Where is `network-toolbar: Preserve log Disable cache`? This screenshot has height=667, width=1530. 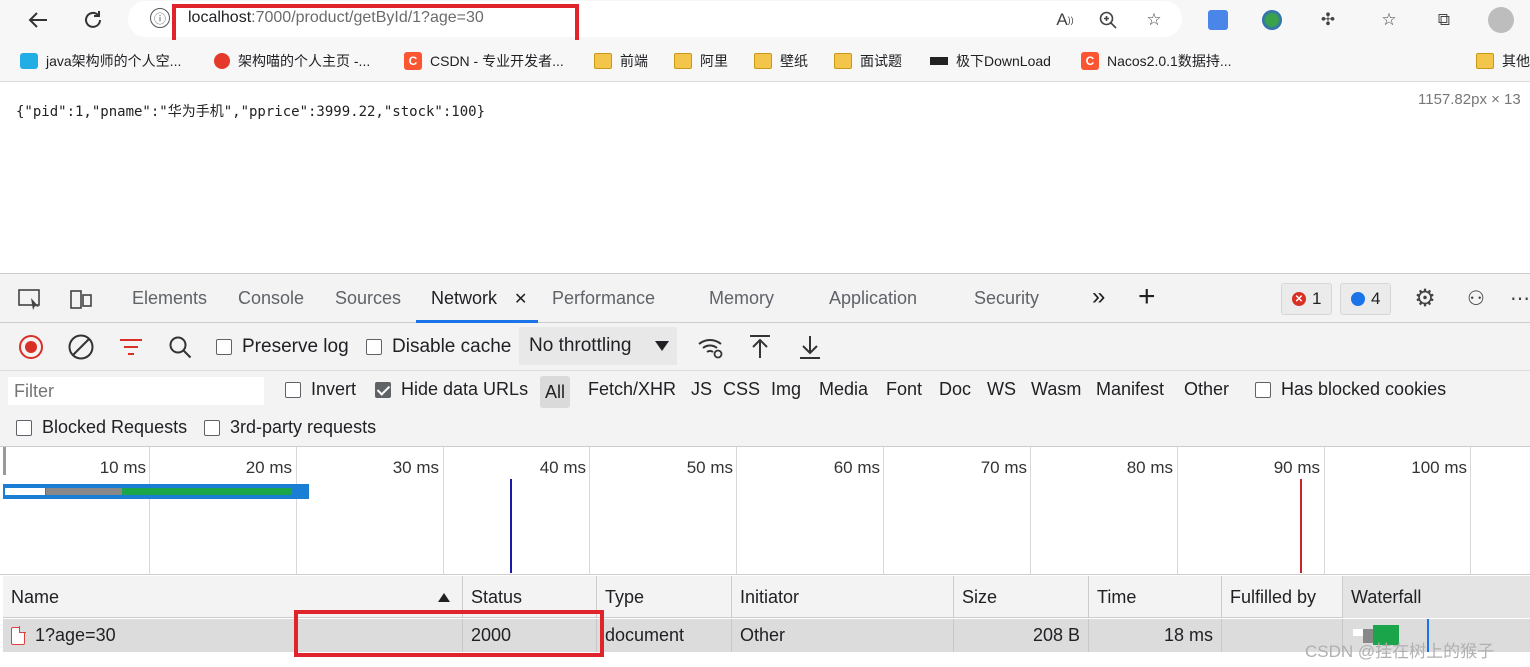 network-toolbar: Preserve log Disable cache is located at coordinates (765, 347).